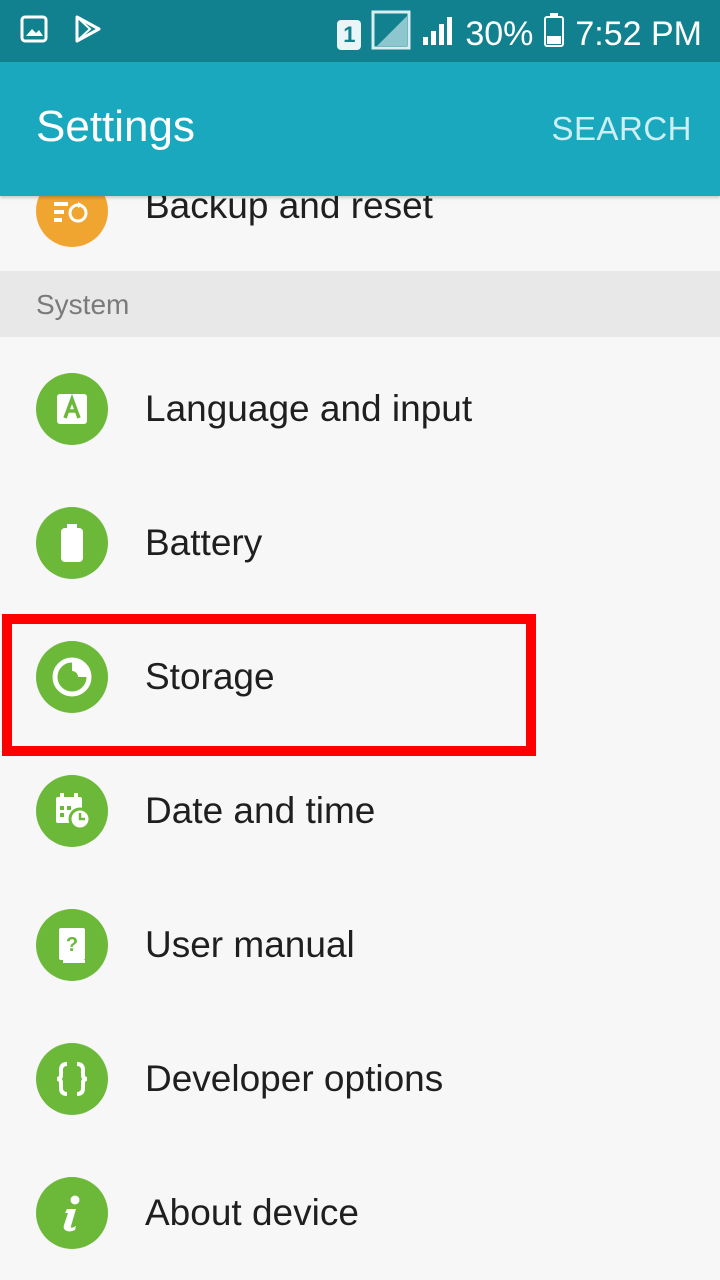 The height and width of the screenshot is (1280, 720). Describe the element at coordinates (360, 543) in the screenshot. I see `settings-item-battery: Battery` at that location.